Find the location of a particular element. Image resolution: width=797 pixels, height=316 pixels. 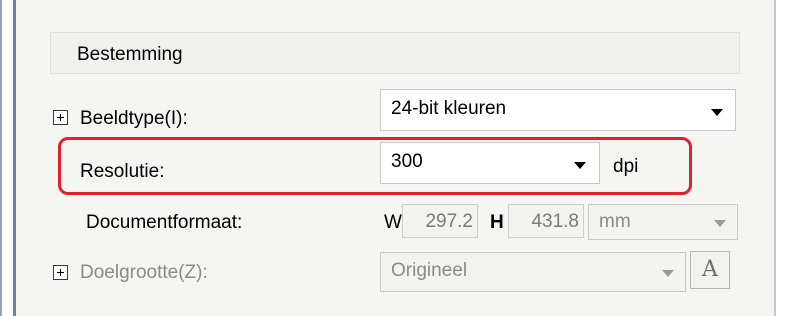

section-title: Bestemming is located at coordinates (130, 54).